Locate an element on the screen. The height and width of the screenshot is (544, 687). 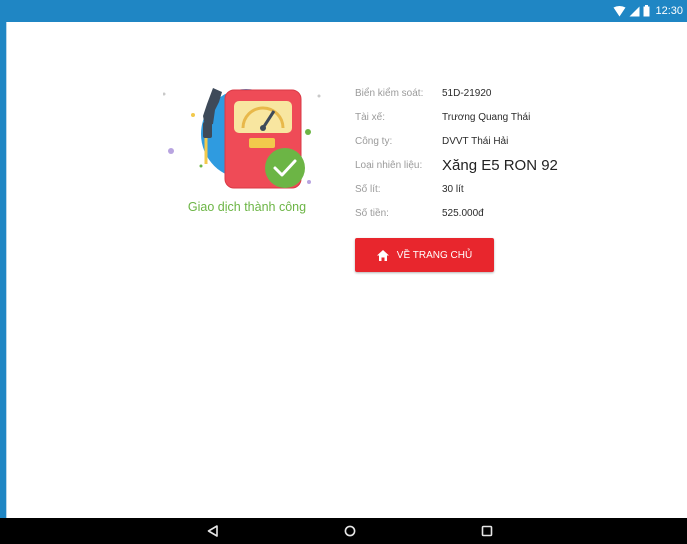
value-driver: Trương Quang Thái is located at coordinates (486, 117).